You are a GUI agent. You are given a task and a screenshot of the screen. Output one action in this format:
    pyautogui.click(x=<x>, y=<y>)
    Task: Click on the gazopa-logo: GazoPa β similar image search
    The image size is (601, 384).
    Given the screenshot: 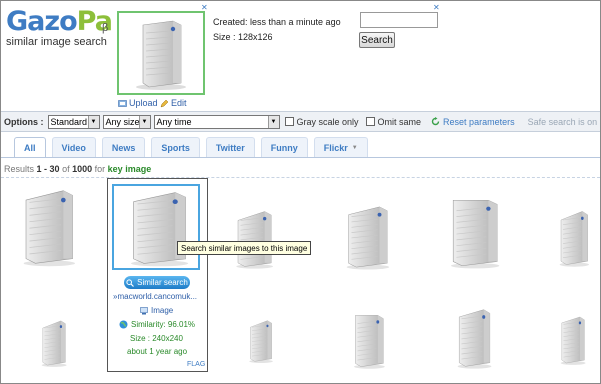 What is the action you would take?
    pyautogui.click(x=59, y=27)
    